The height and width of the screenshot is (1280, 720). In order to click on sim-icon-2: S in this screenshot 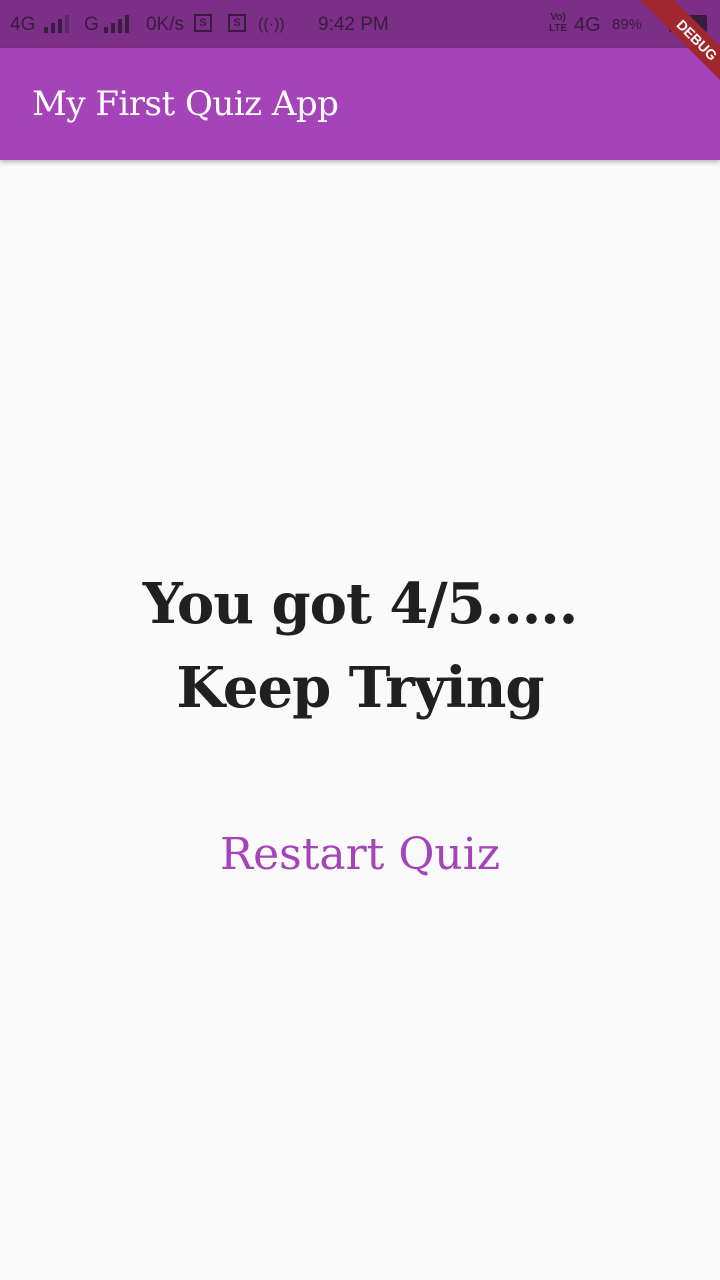, I will do `click(237, 23)`.